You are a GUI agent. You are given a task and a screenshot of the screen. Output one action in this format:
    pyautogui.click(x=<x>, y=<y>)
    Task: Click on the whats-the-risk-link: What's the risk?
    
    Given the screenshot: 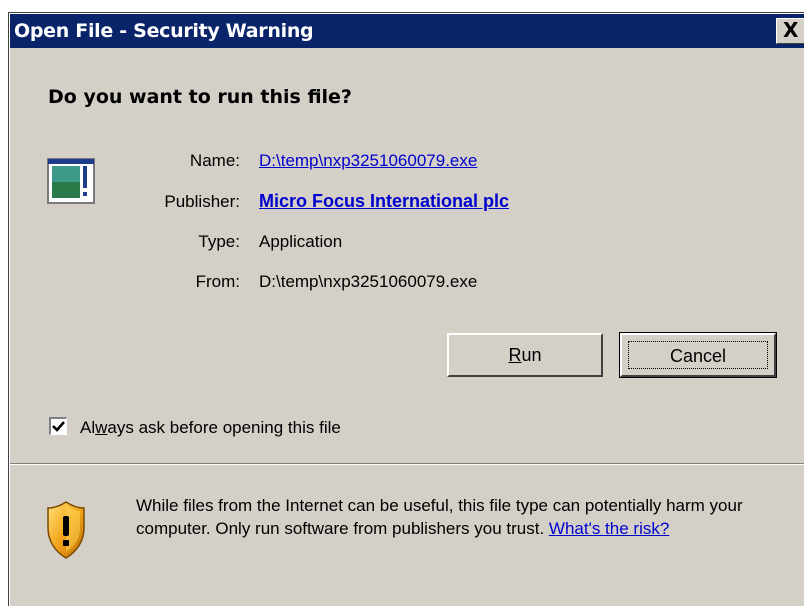 What is the action you would take?
    pyautogui.click(x=609, y=528)
    